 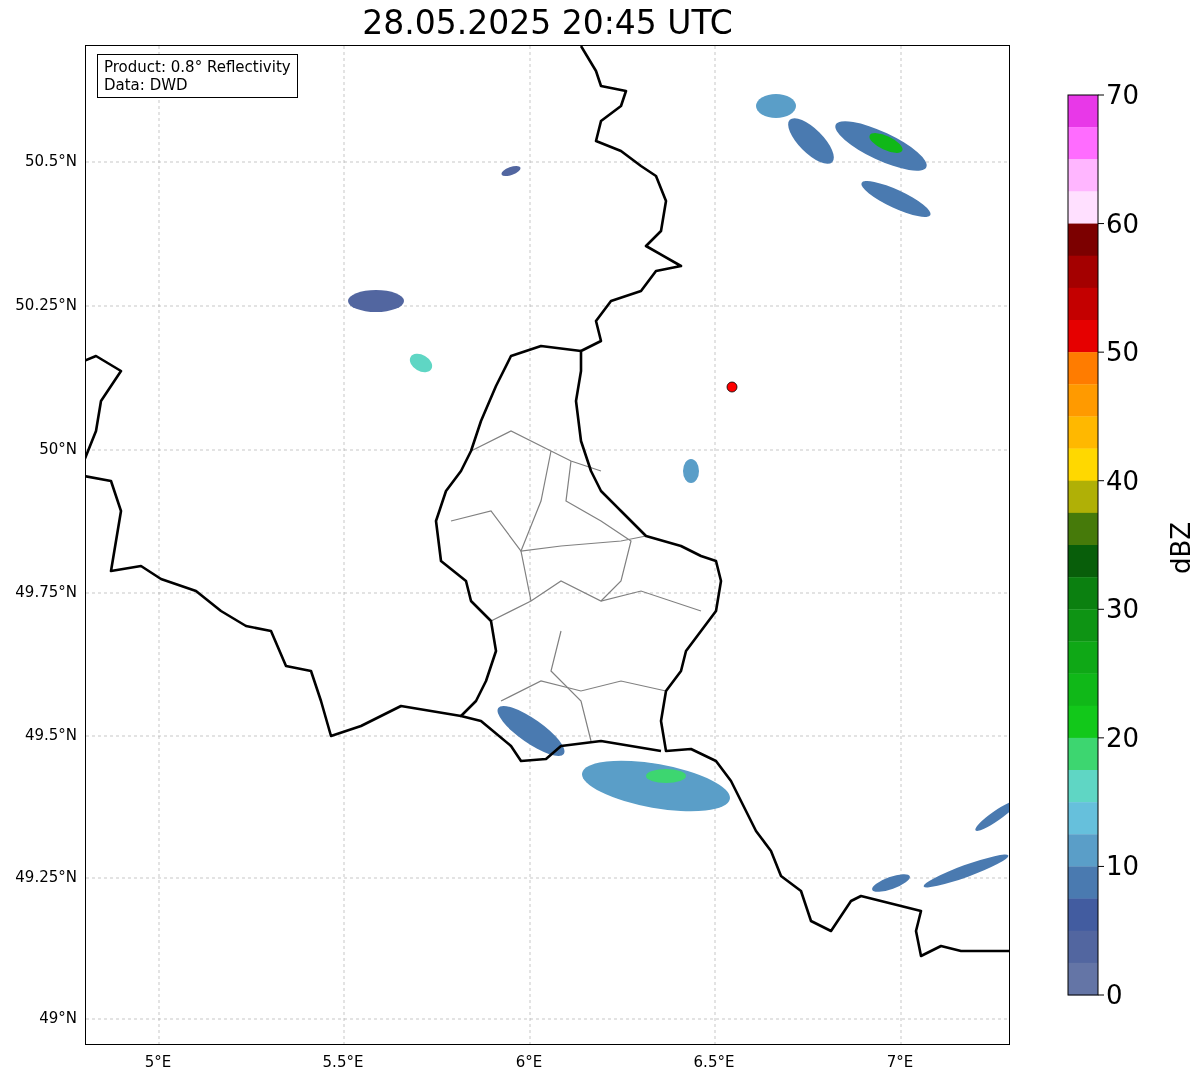 I want to click on colorbar-tick-label: 20, so click(x=1123, y=737).